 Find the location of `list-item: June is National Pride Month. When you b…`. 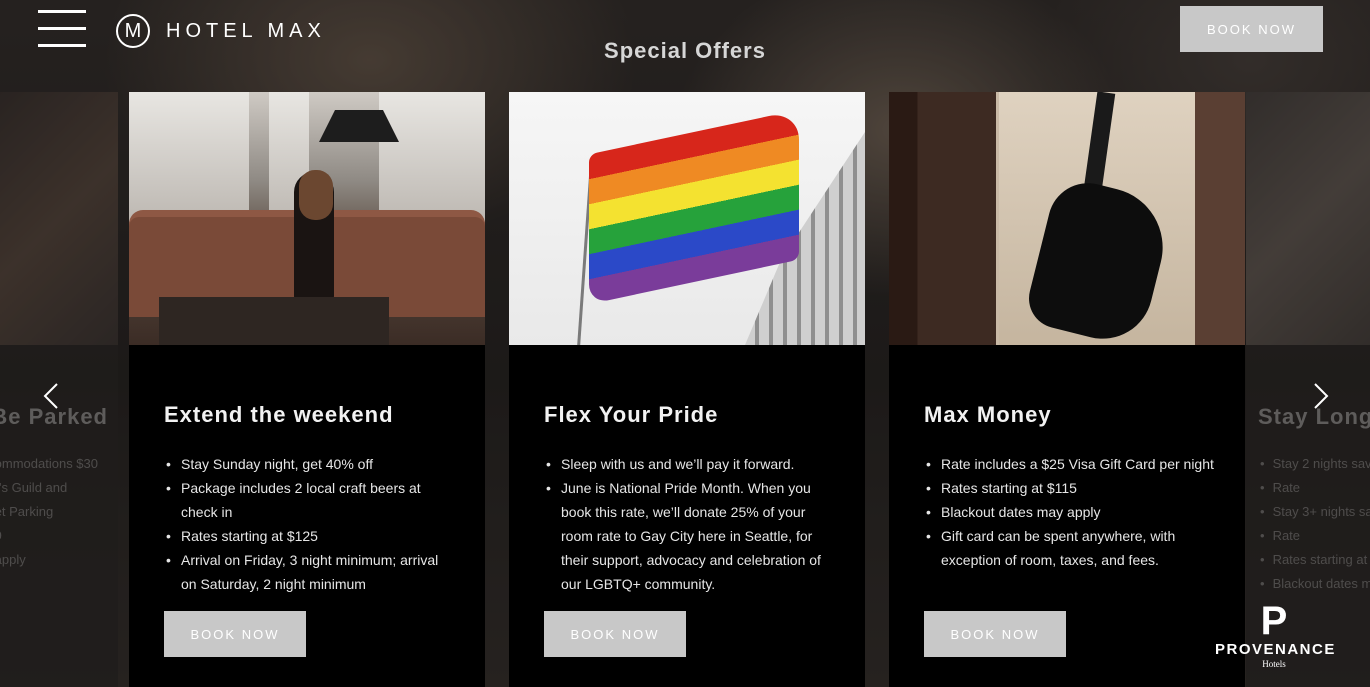

list-item: June is National Pride Month. When you b… is located at coordinates (689, 536).